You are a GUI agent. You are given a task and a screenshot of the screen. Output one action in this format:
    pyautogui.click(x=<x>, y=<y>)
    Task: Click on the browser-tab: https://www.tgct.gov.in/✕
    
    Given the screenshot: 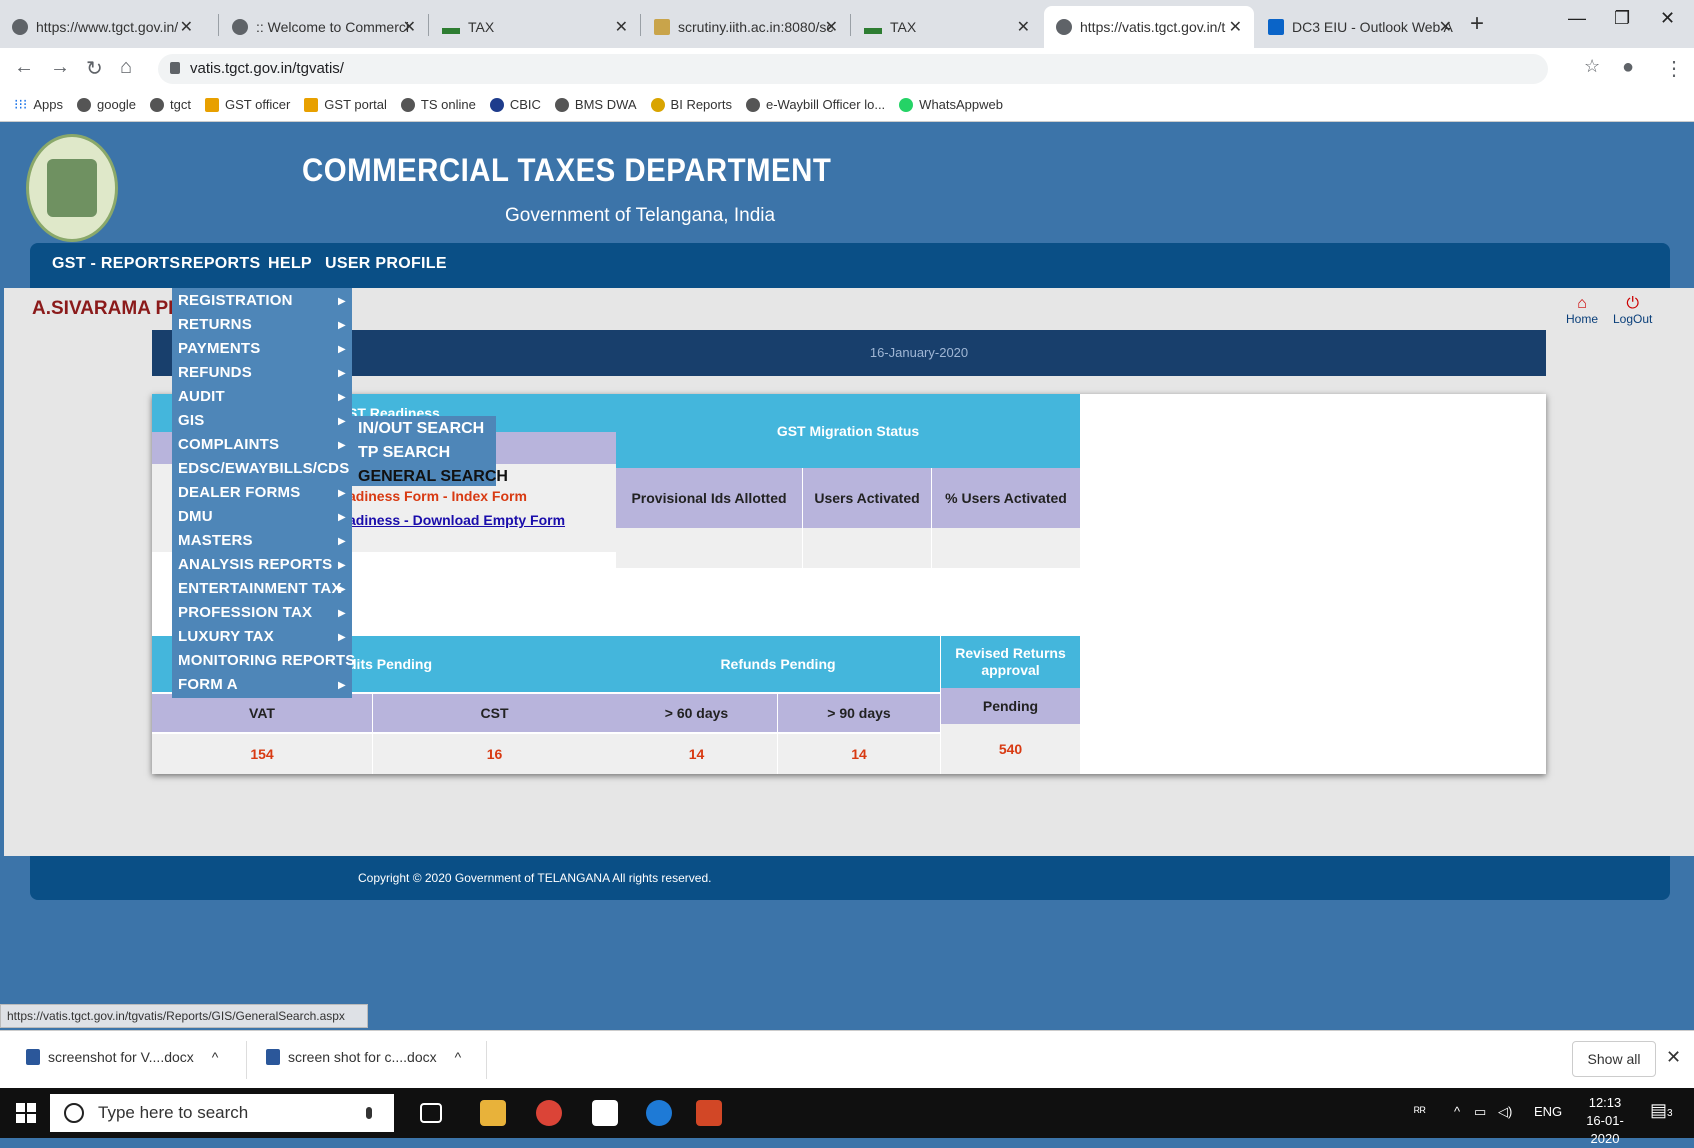 What is the action you would take?
    pyautogui.click(x=102, y=27)
    